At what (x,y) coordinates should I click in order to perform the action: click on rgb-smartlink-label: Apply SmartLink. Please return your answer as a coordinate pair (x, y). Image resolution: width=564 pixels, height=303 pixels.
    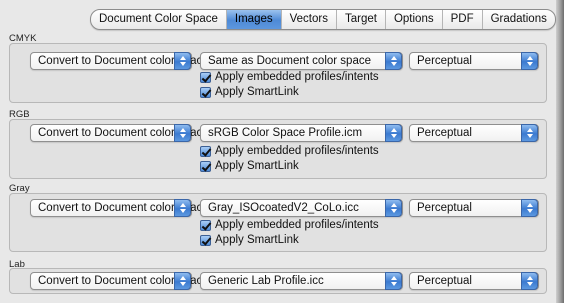
    Looking at the image, I should click on (257, 166).